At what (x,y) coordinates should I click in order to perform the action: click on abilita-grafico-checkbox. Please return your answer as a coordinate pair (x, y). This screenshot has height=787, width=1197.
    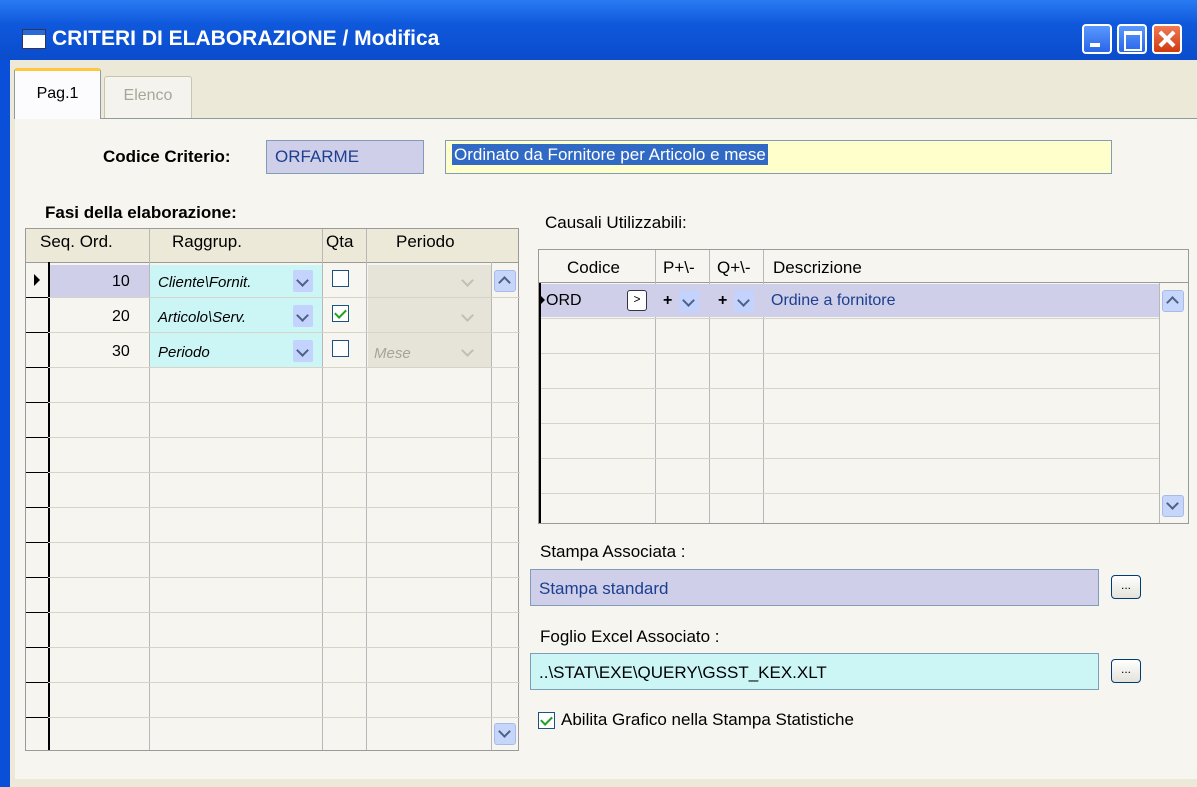
    Looking at the image, I should click on (546, 720).